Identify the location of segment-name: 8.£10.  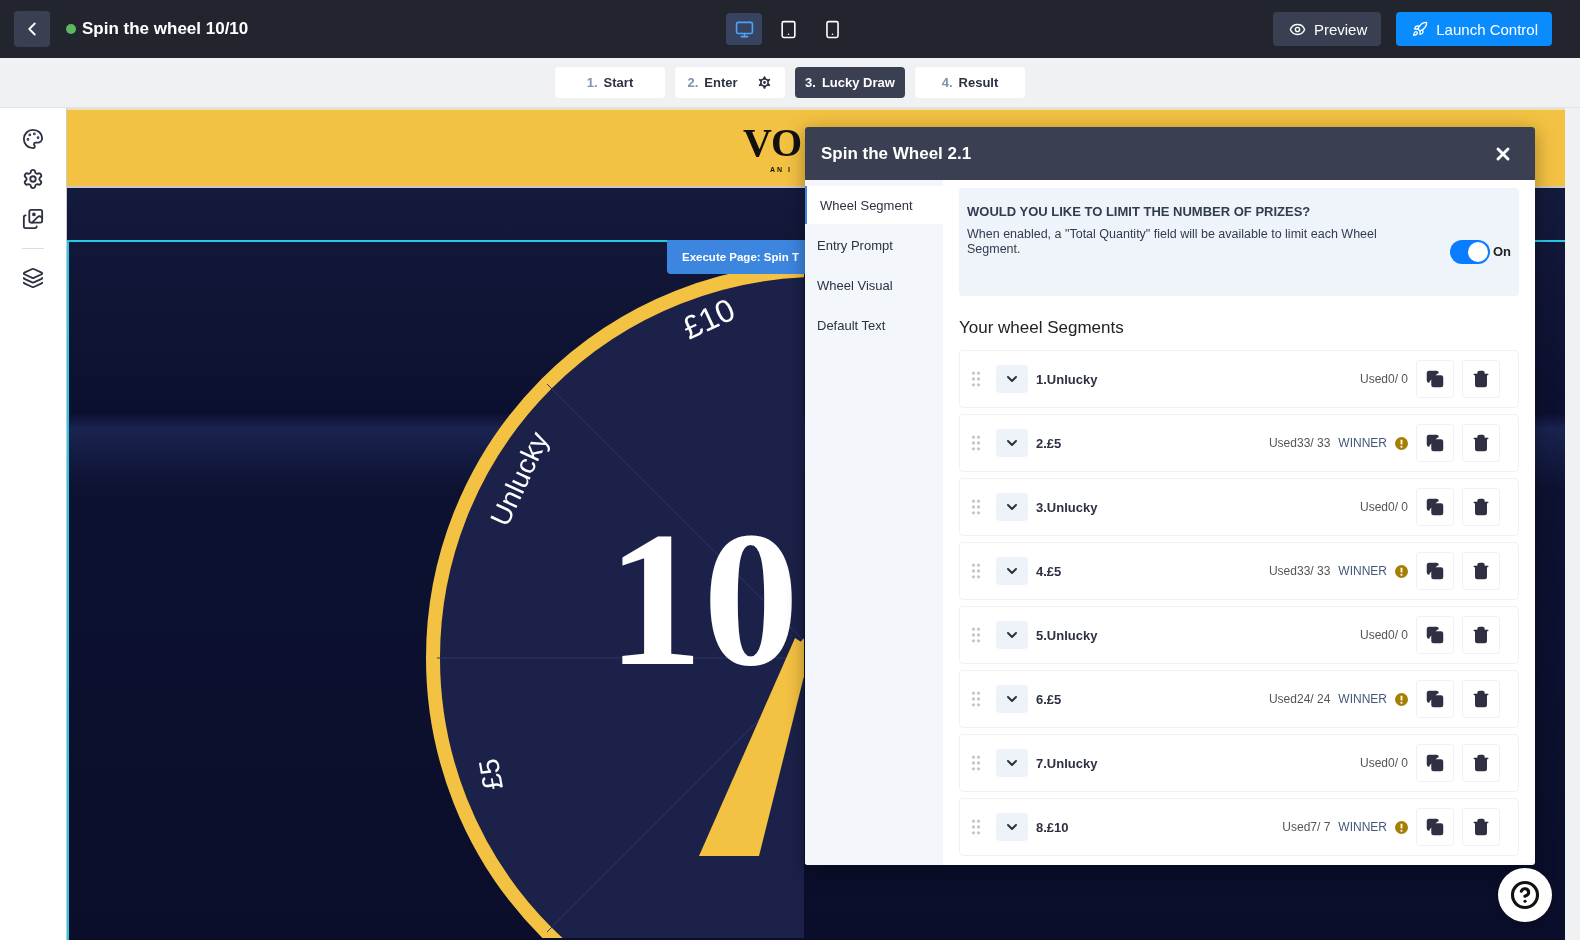
(1052, 827).